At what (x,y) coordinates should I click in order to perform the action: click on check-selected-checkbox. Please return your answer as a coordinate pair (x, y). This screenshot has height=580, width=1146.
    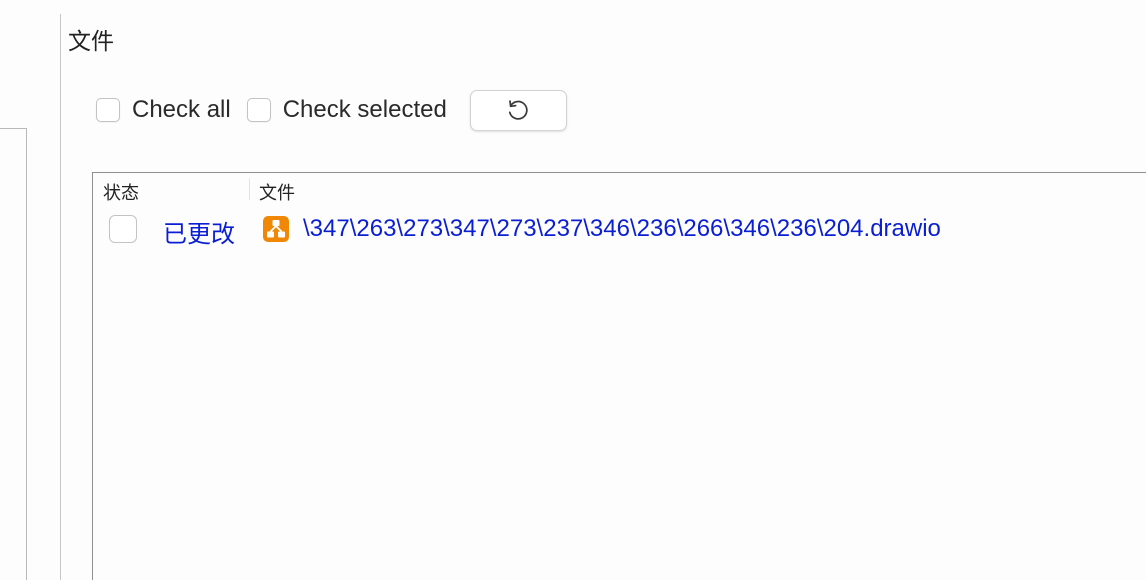
    Looking at the image, I should click on (258, 110).